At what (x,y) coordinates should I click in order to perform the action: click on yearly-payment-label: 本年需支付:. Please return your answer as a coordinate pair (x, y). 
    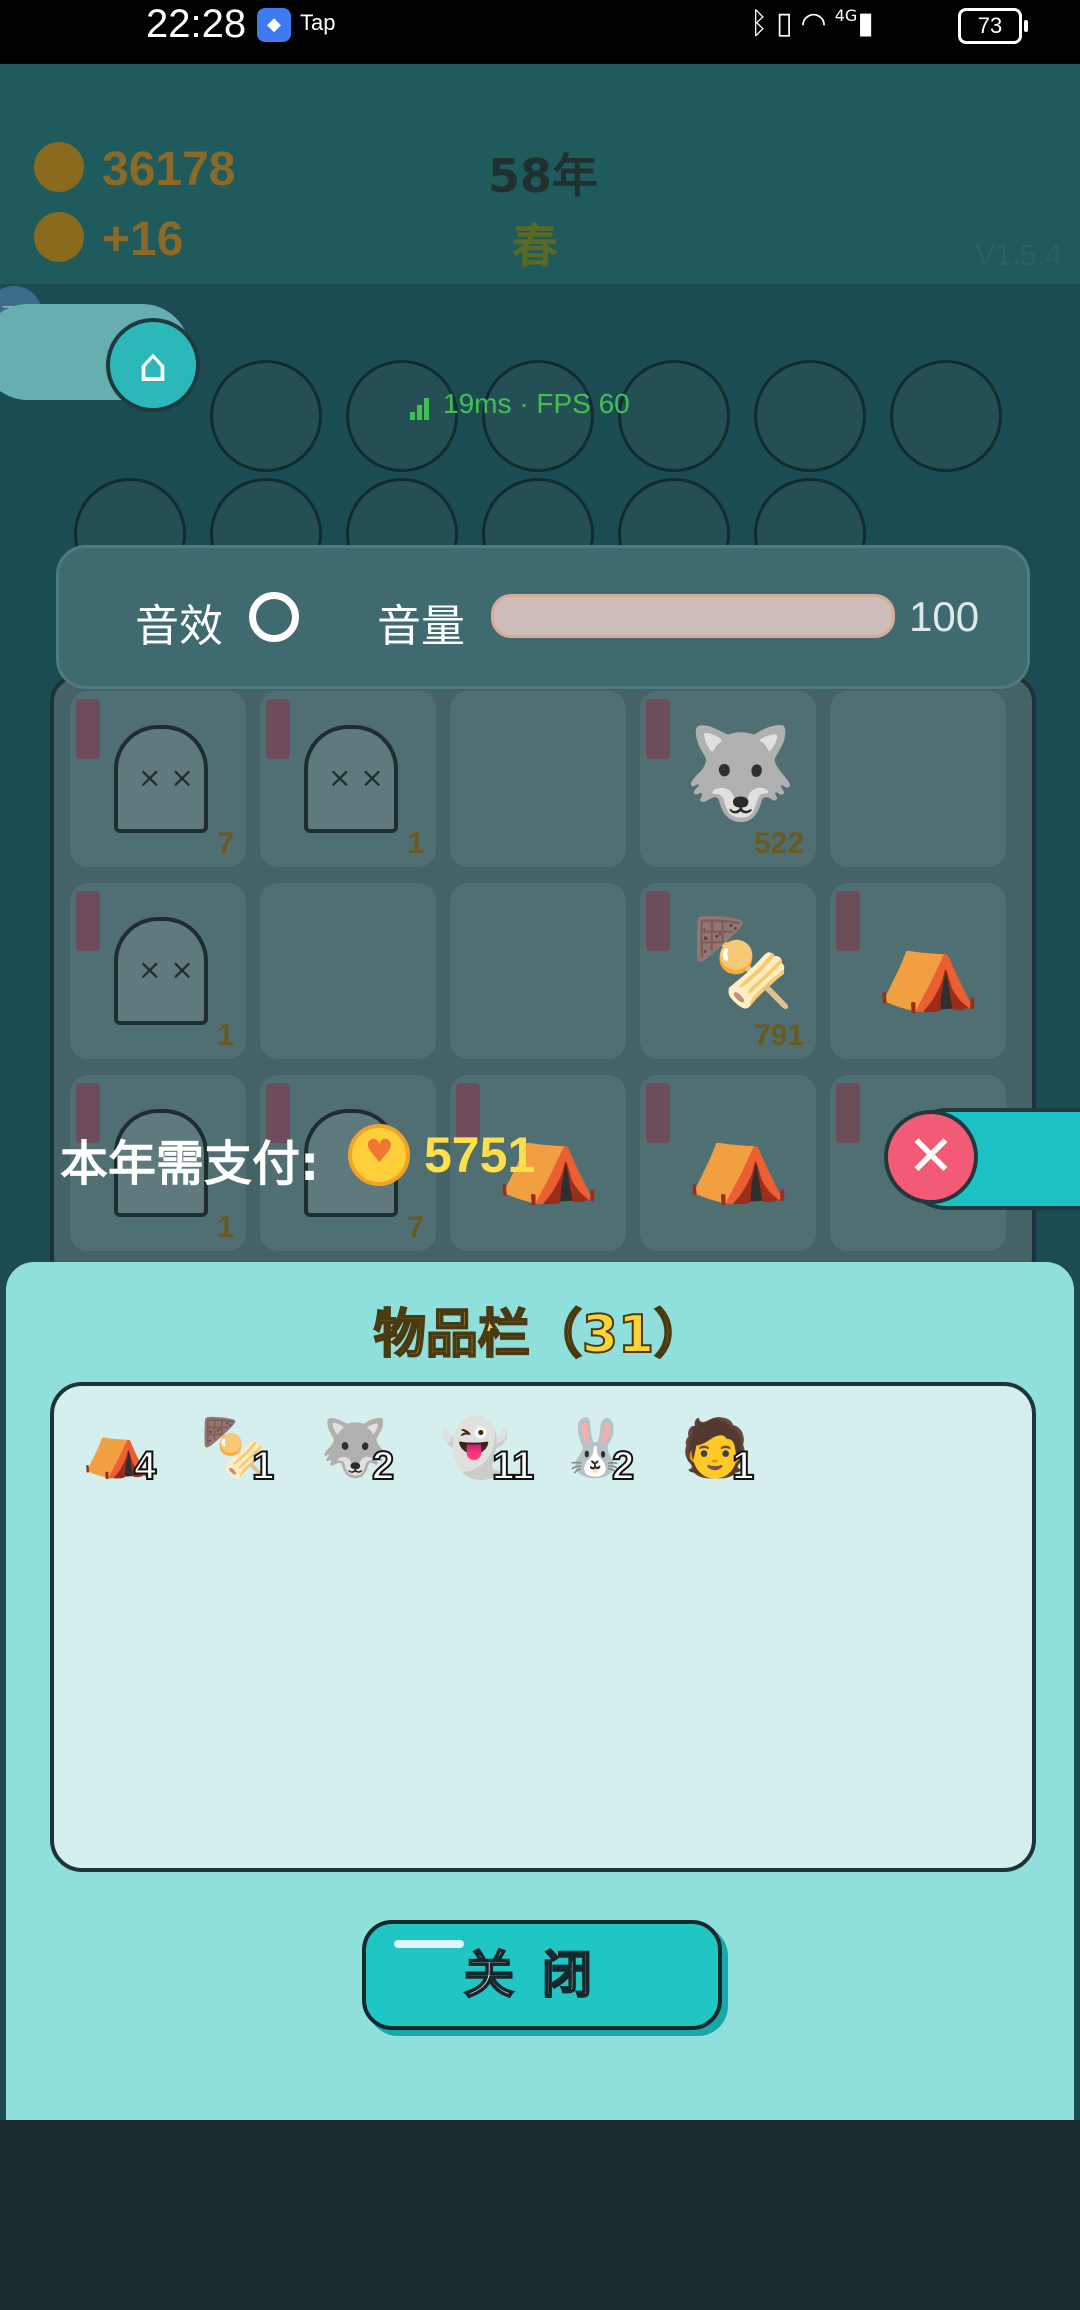
    Looking at the image, I should click on (190, 1164).